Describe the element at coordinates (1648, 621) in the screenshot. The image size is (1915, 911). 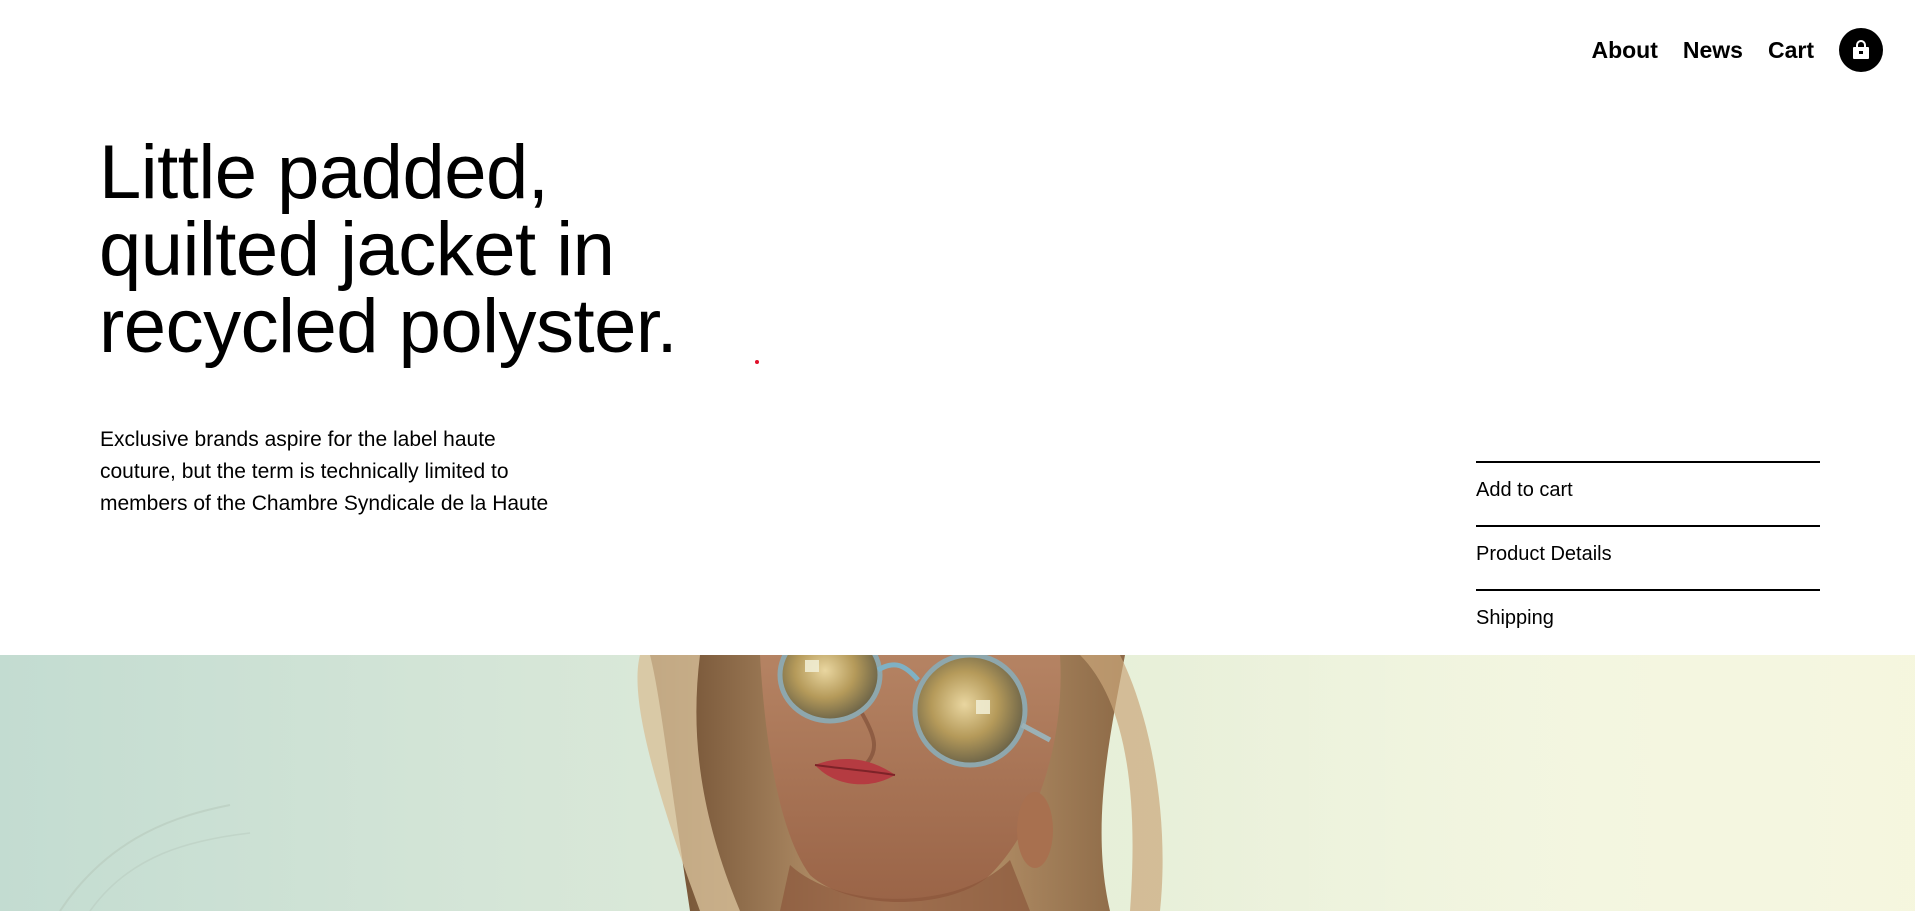
I see `accordion-item-shipping: Shipping` at that location.